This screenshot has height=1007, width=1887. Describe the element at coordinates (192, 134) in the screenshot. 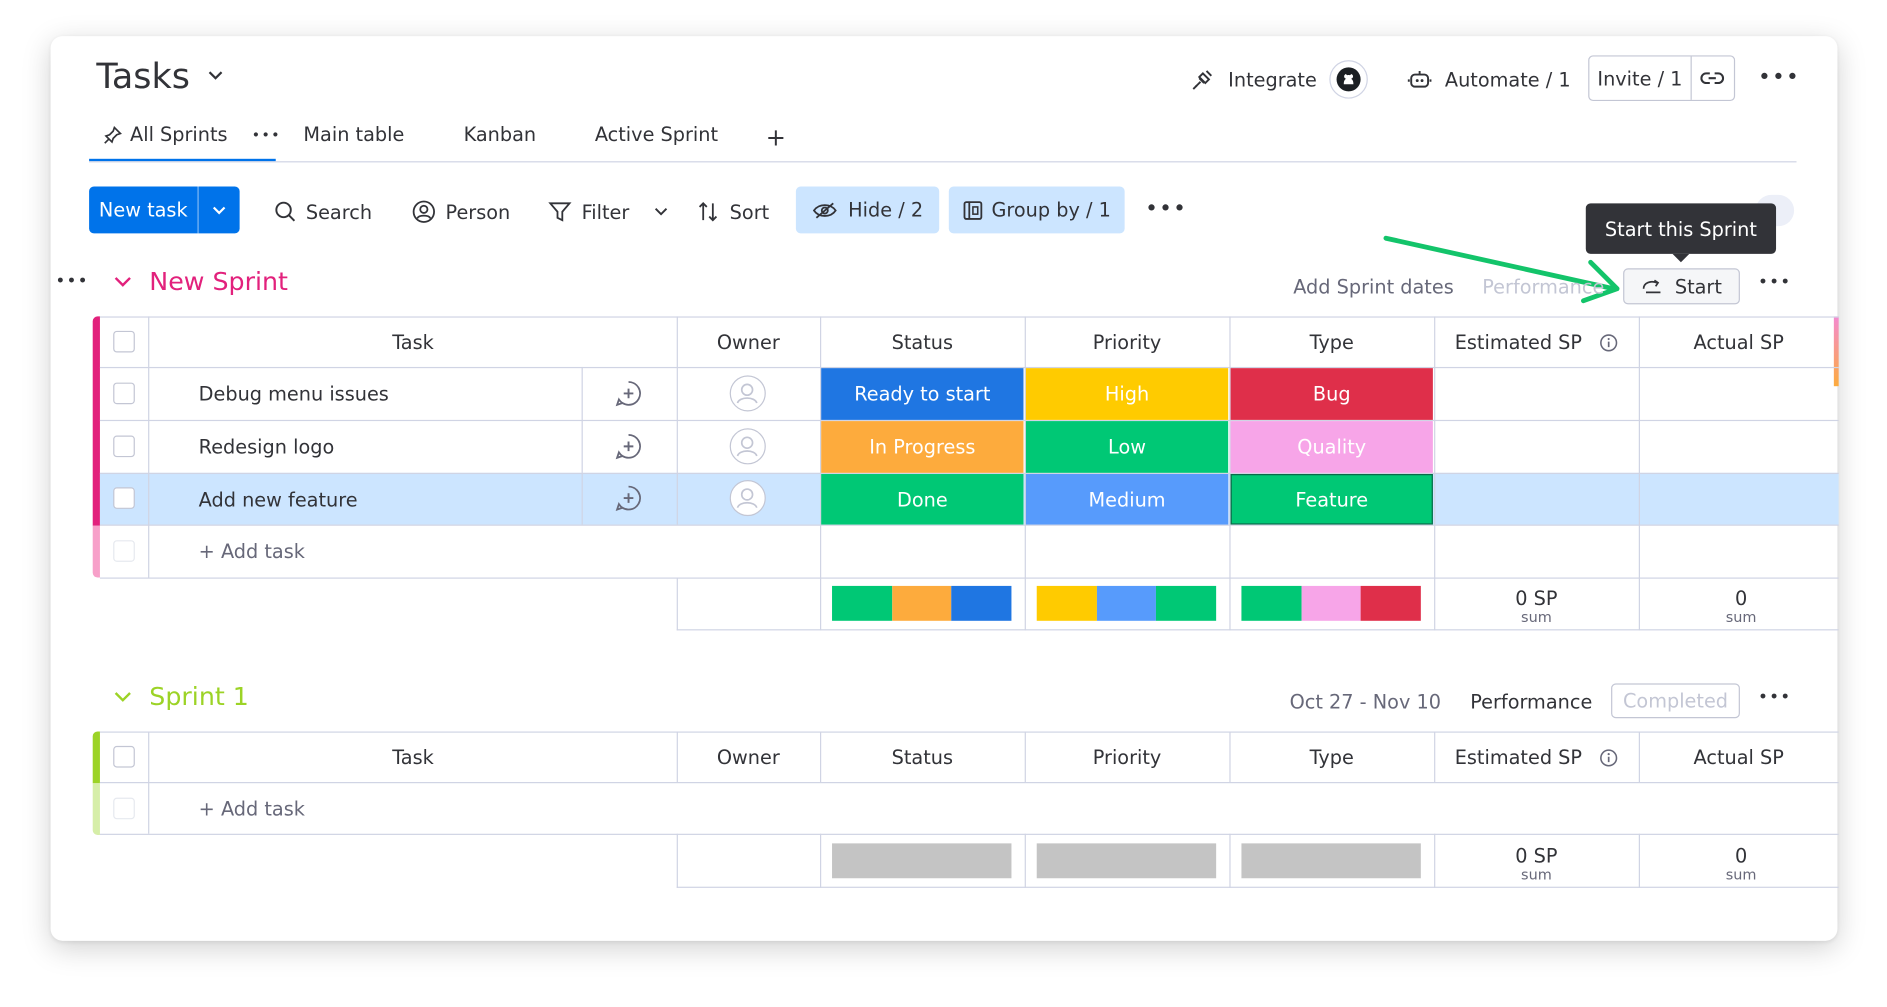

I see `tab-all-sprints: All Sprints •••` at that location.